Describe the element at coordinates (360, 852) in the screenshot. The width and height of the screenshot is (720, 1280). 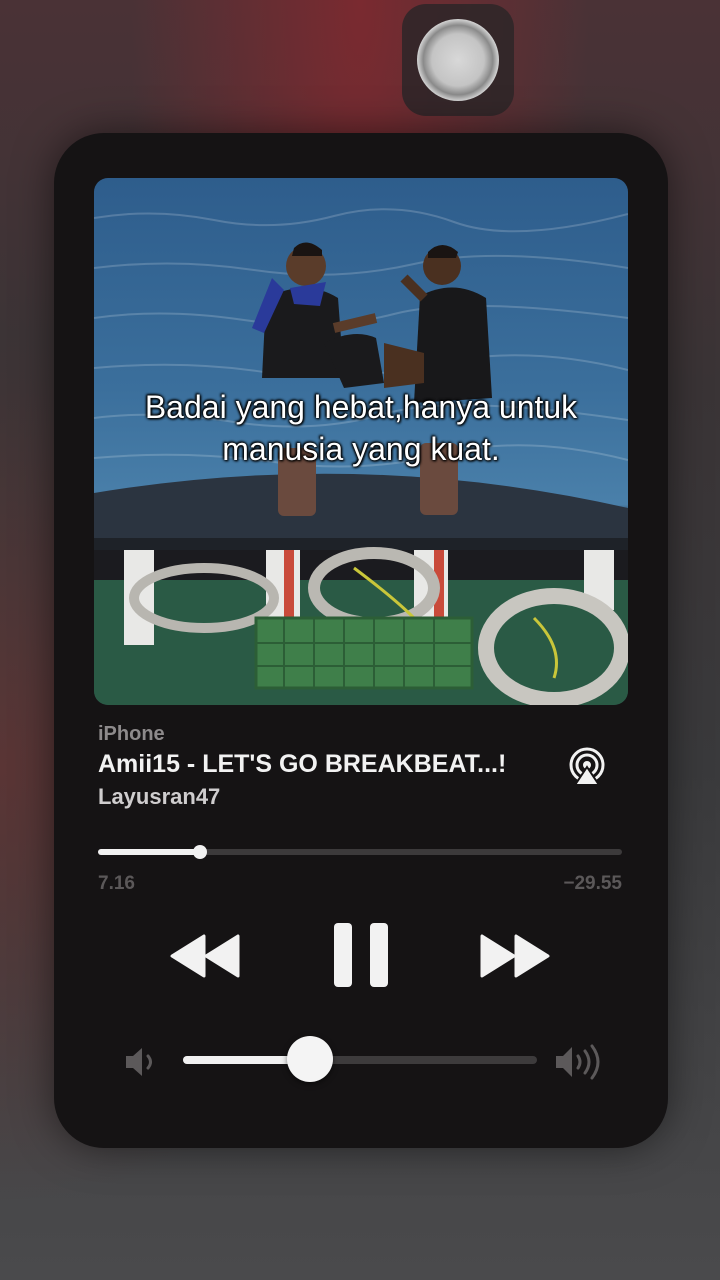
I see `playback-scrubber` at that location.